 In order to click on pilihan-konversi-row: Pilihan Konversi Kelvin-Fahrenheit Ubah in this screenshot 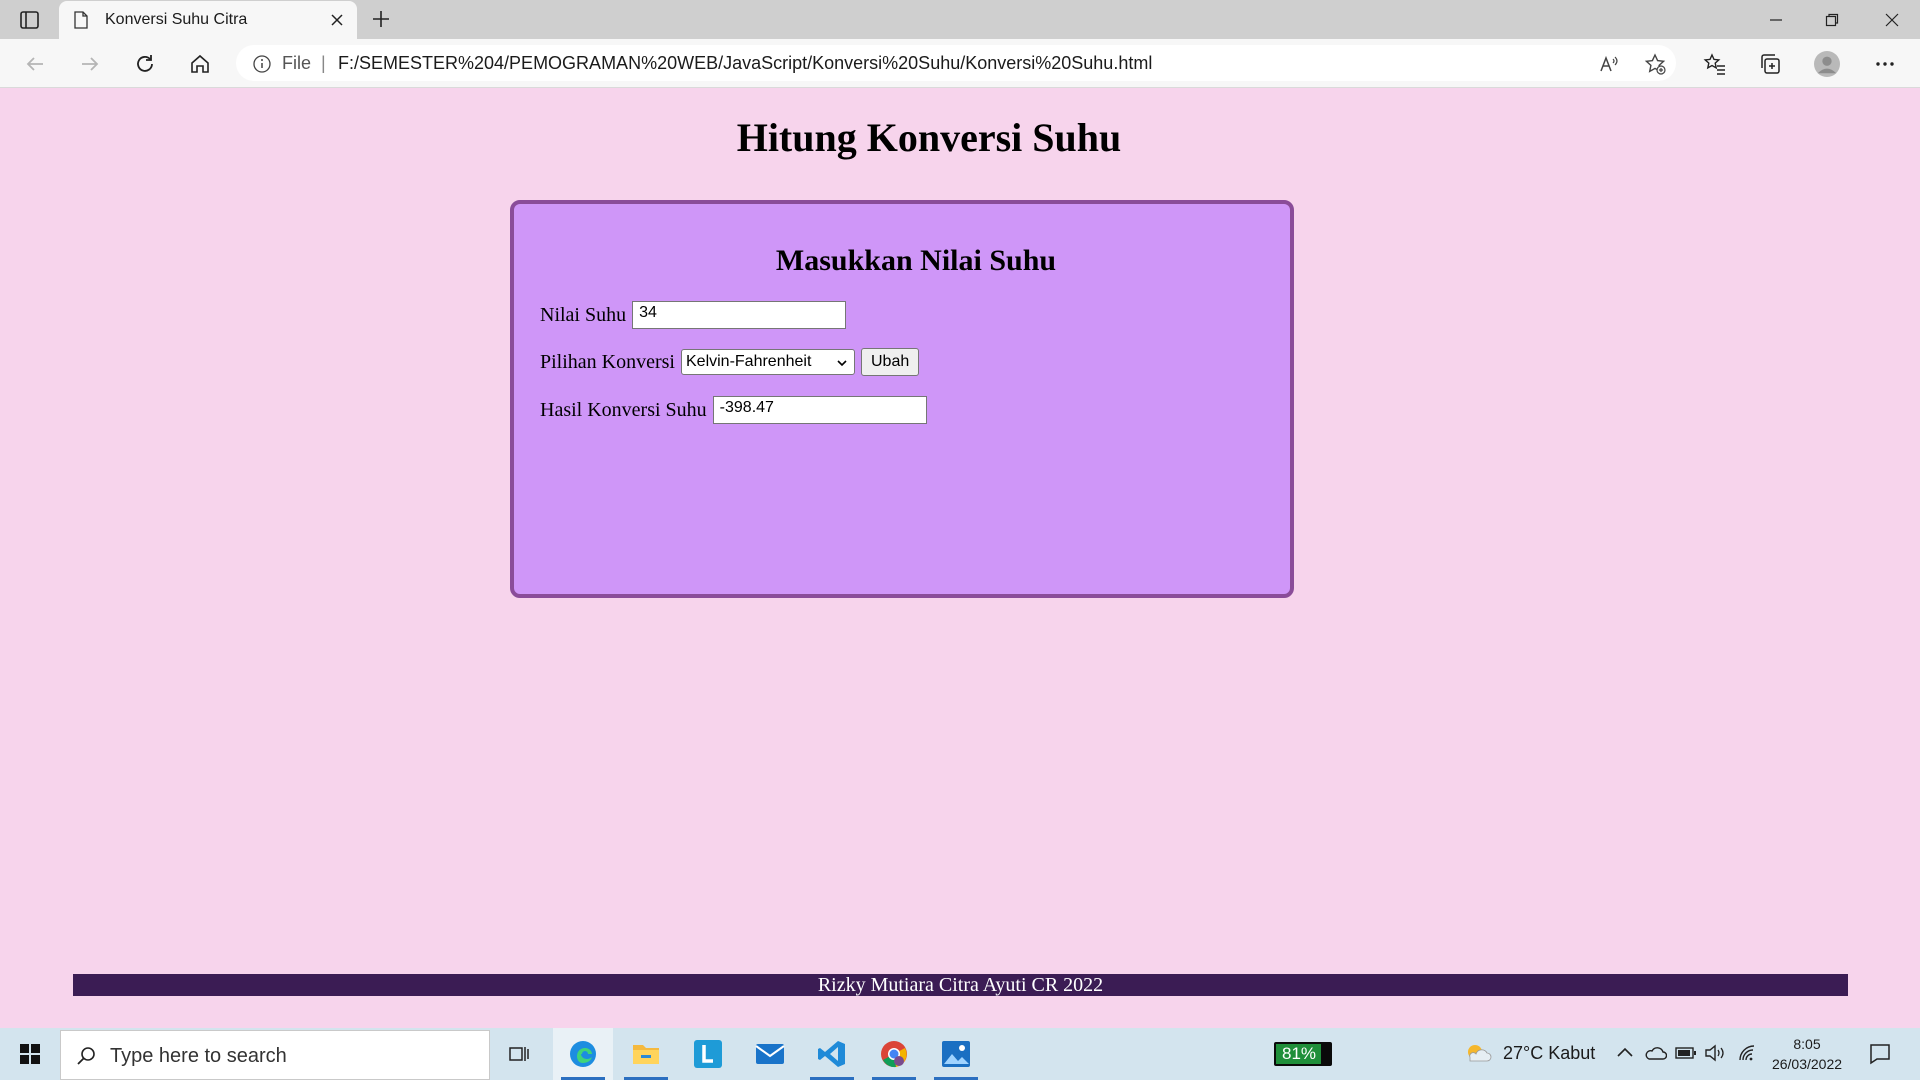, I will do `click(730, 362)`.